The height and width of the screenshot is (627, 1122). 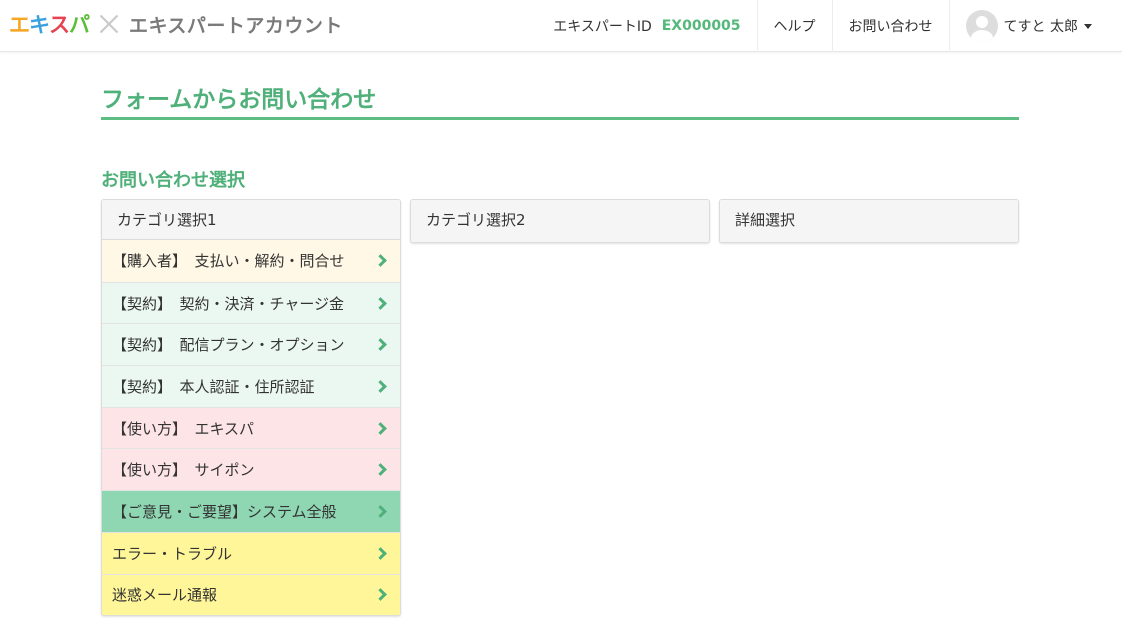 I want to click on category2-header: カテゴリ選択2, so click(x=560, y=221).